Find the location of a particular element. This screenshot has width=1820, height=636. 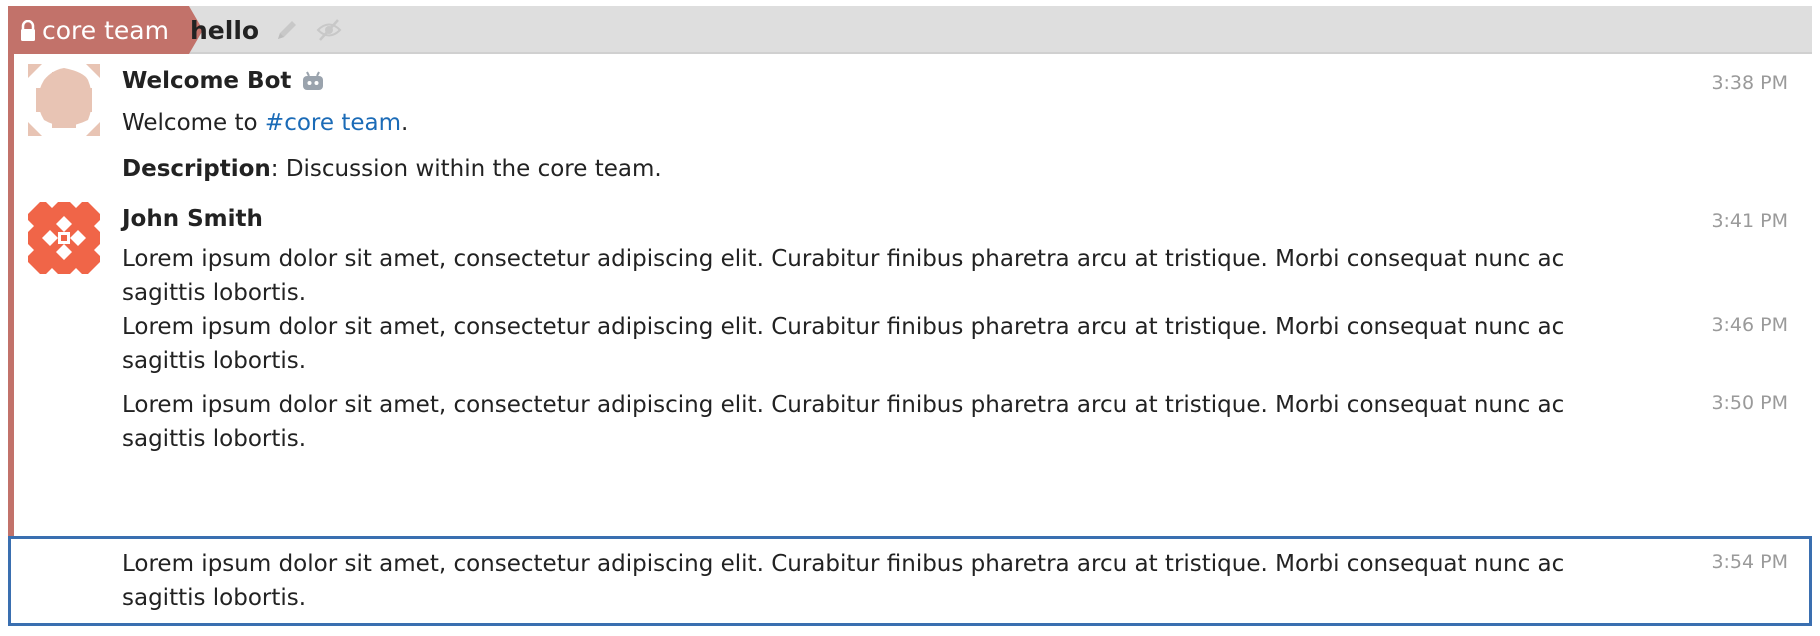

welcome-suffix: . is located at coordinates (405, 123).